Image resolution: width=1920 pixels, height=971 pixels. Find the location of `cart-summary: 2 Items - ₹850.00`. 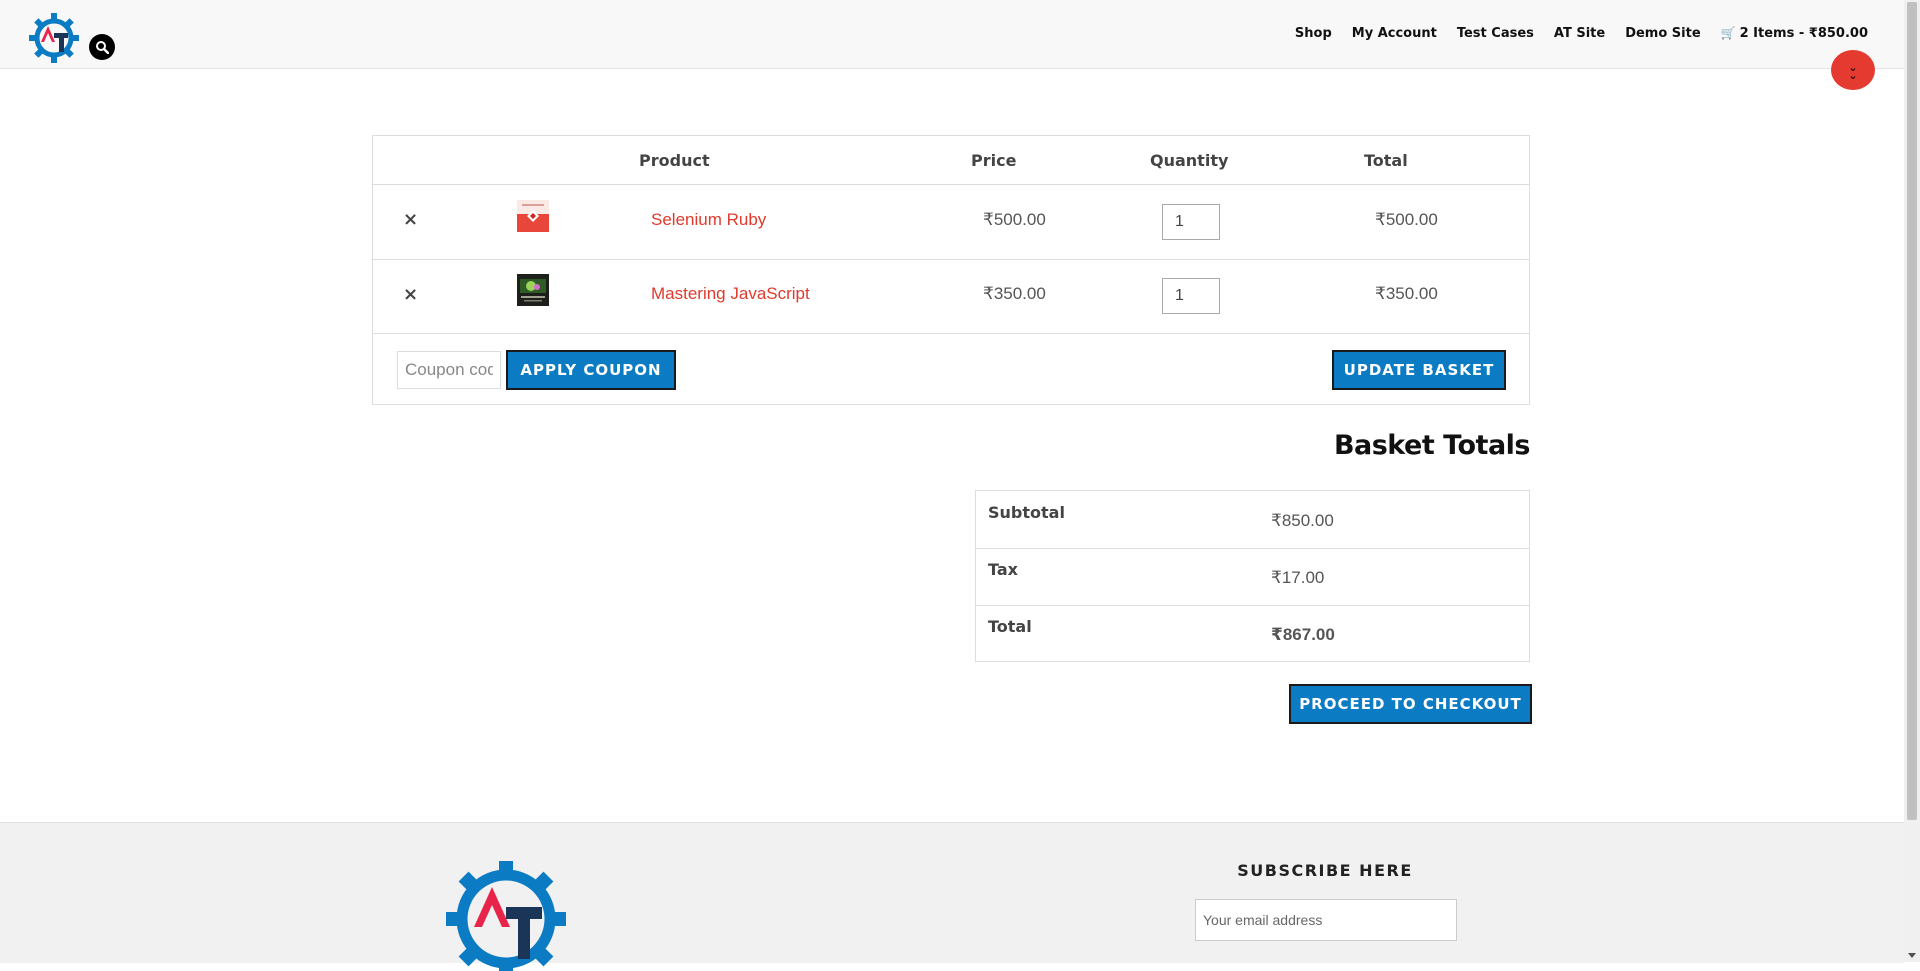

cart-summary: 2 Items - ₹850.00 is located at coordinates (1803, 33).